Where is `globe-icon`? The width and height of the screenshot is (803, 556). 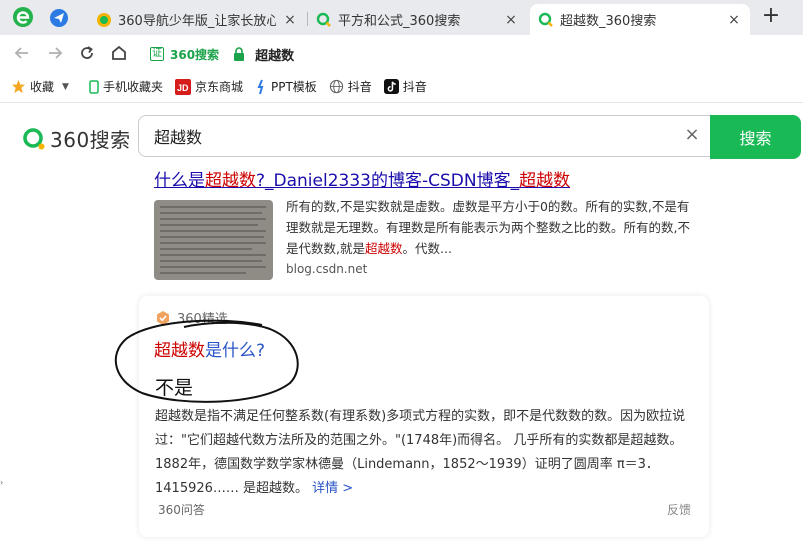 globe-icon is located at coordinates (336, 86).